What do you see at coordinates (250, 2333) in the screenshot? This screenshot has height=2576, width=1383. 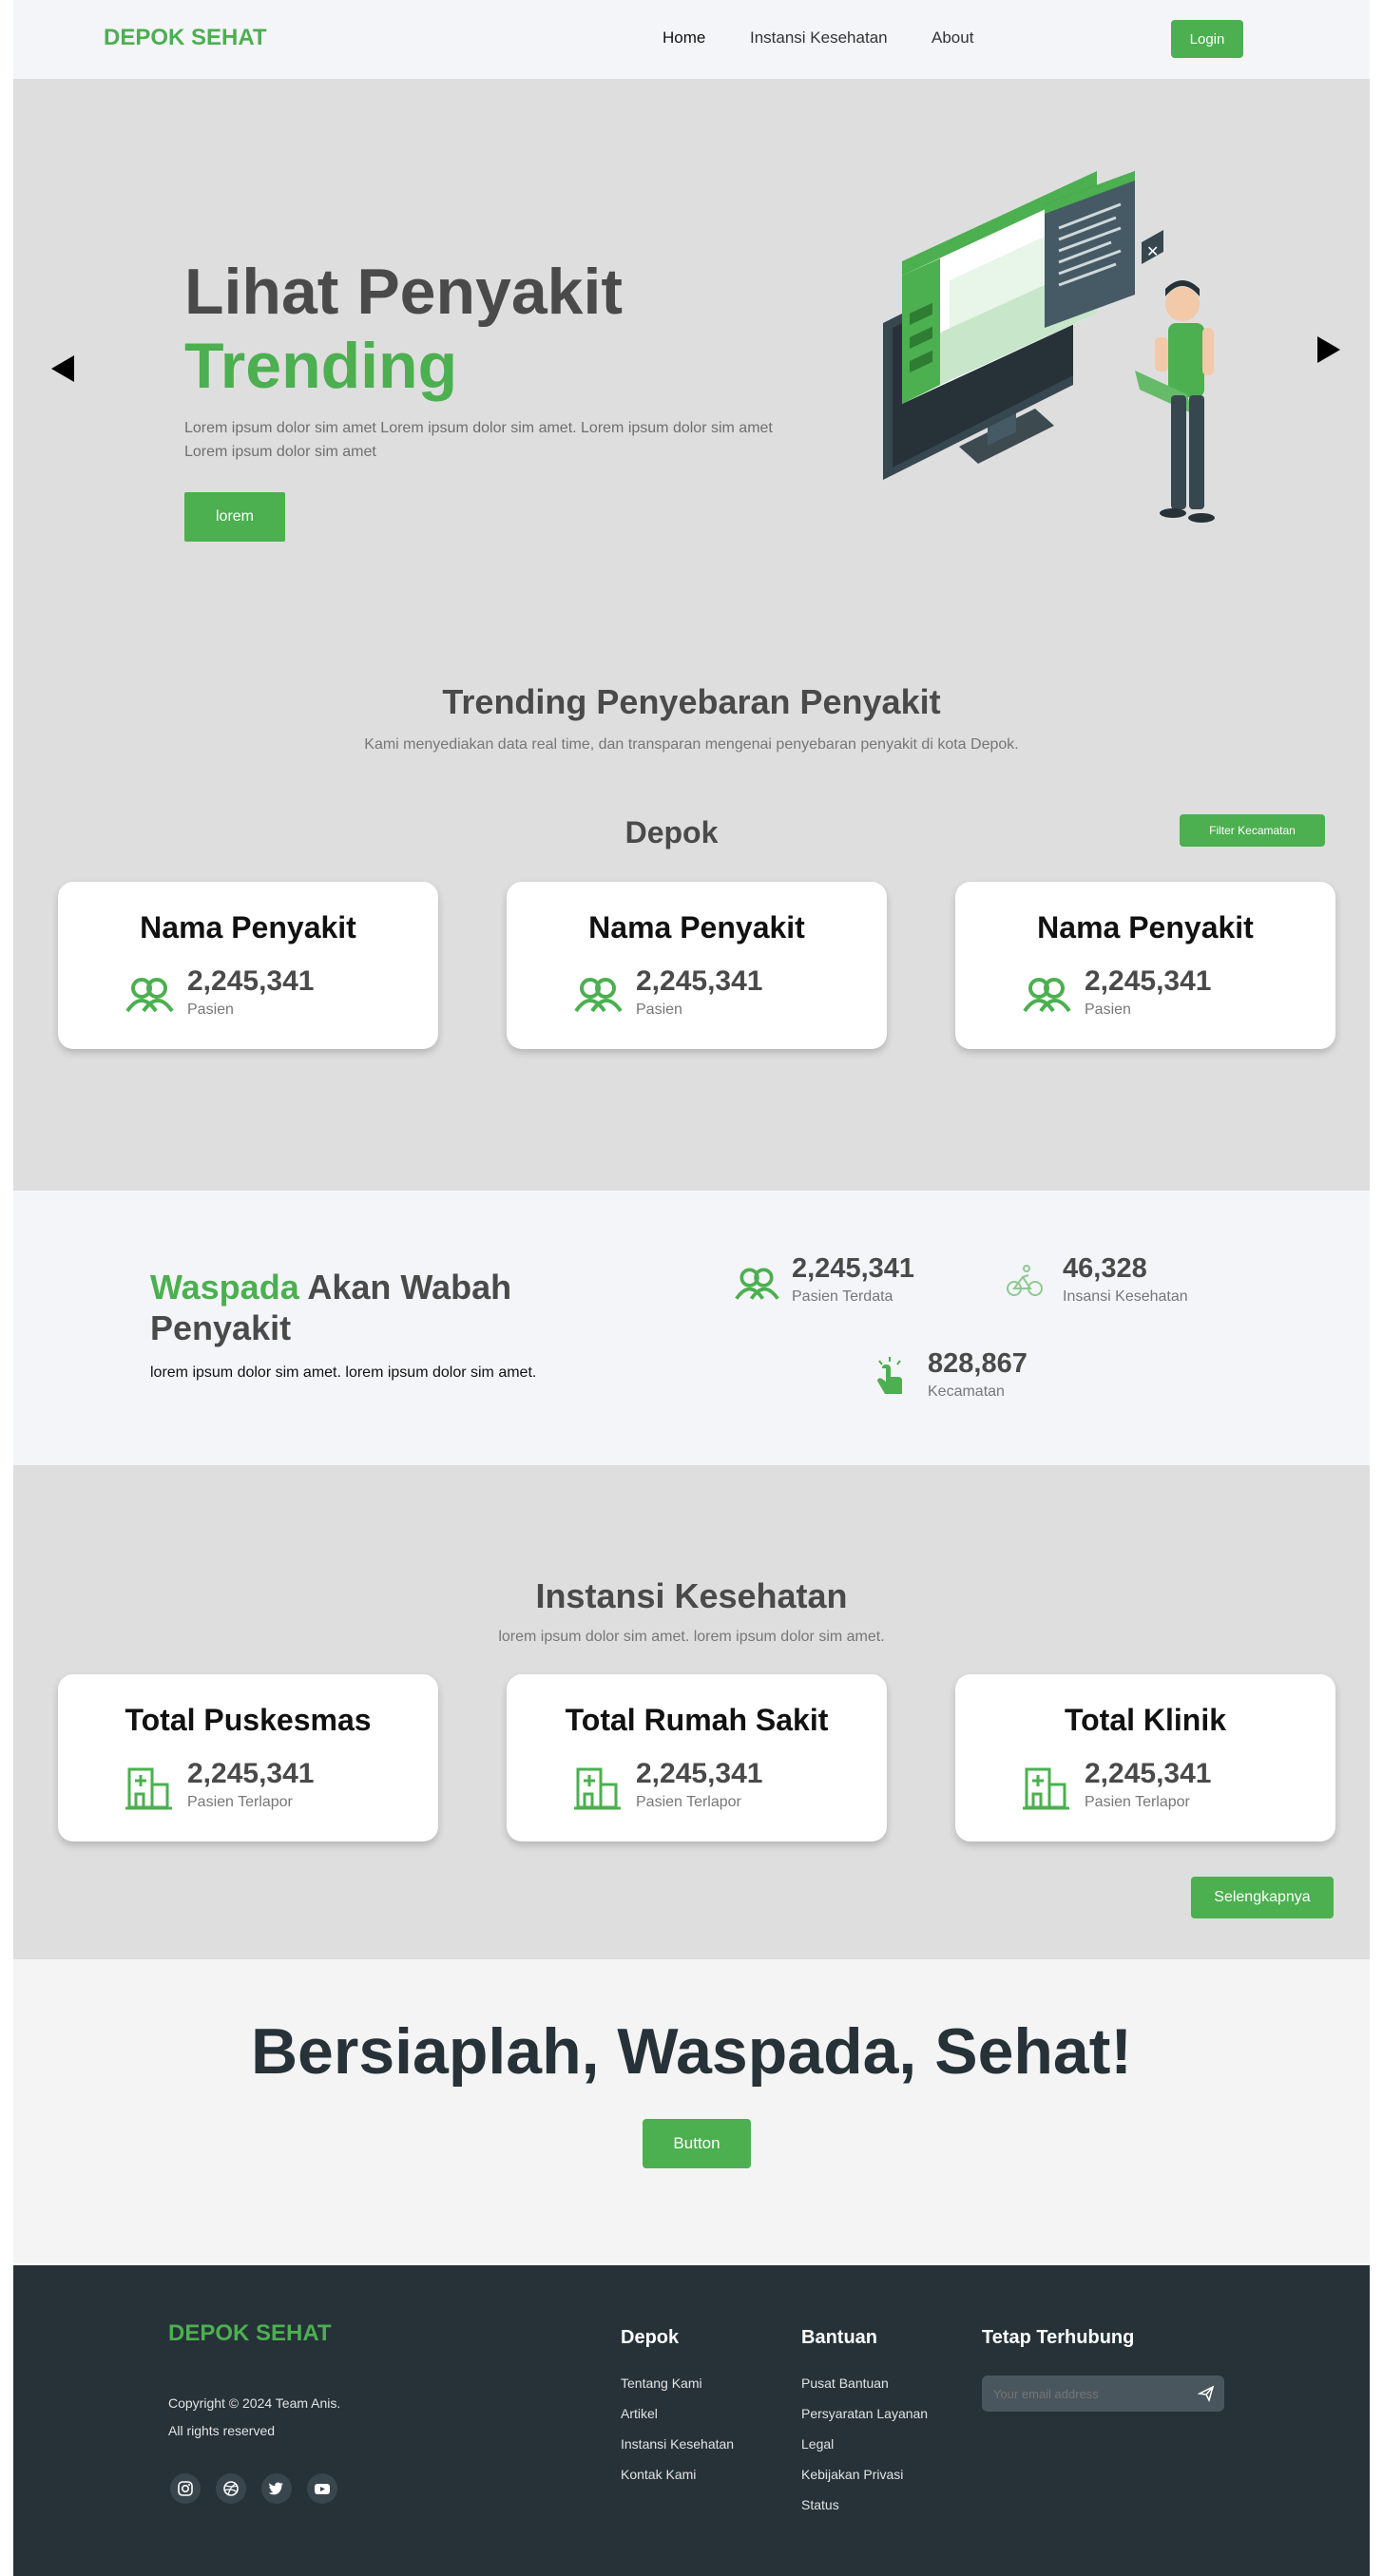 I see `footer-logo: DEPOK SEHAT` at bounding box center [250, 2333].